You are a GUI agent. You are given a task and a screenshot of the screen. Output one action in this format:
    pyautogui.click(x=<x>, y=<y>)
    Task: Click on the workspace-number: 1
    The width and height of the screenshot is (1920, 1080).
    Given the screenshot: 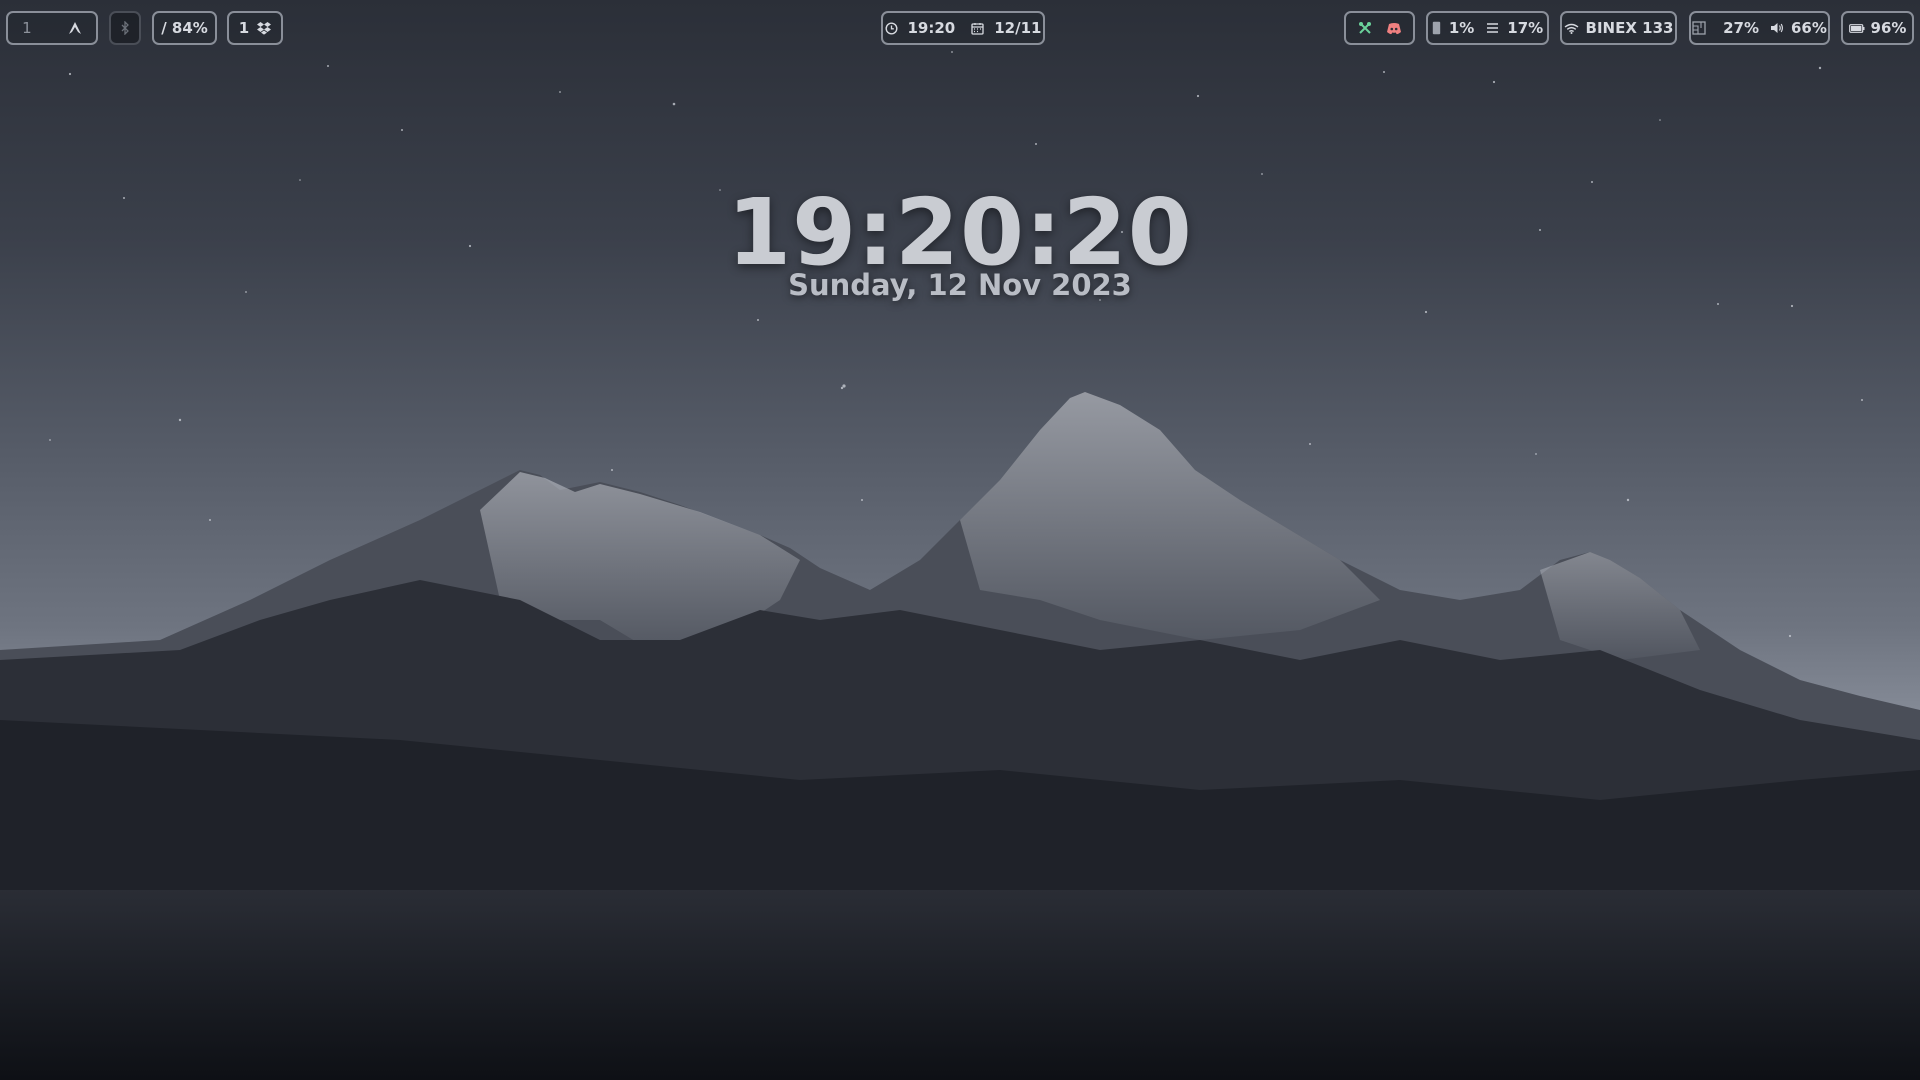 What is the action you would take?
    pyautogui.click(x=27, y=28)
    